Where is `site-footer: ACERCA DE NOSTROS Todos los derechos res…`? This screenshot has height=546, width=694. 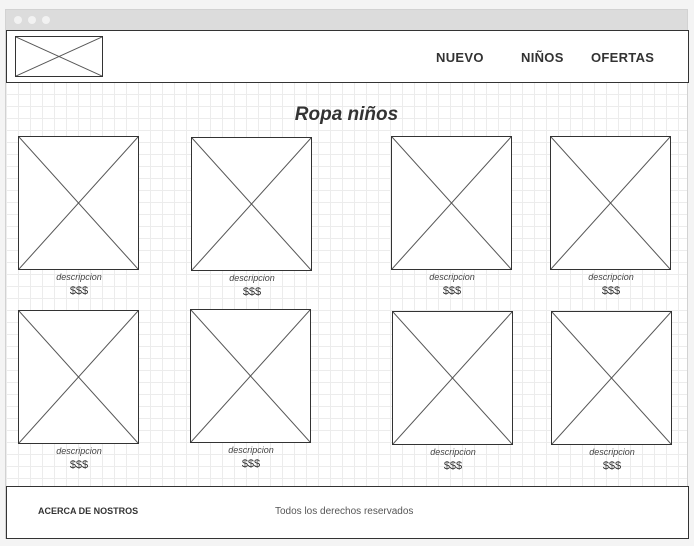 site-footer: ACERCA DE NOSTROS Todos los derechos res… is located at coordinates (347, 512).